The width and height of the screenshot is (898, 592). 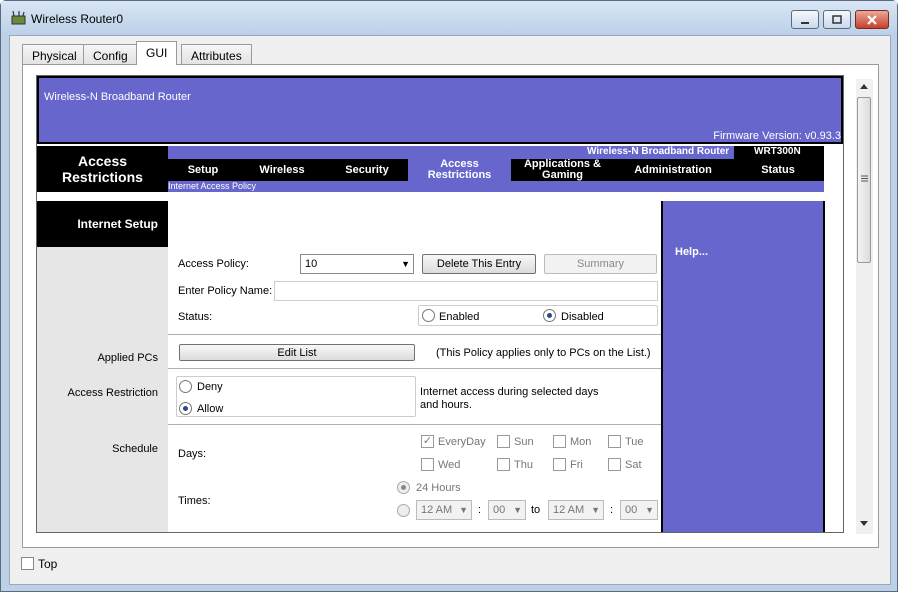 I want to click on nav-security: Security, so click(x=367, y=170).